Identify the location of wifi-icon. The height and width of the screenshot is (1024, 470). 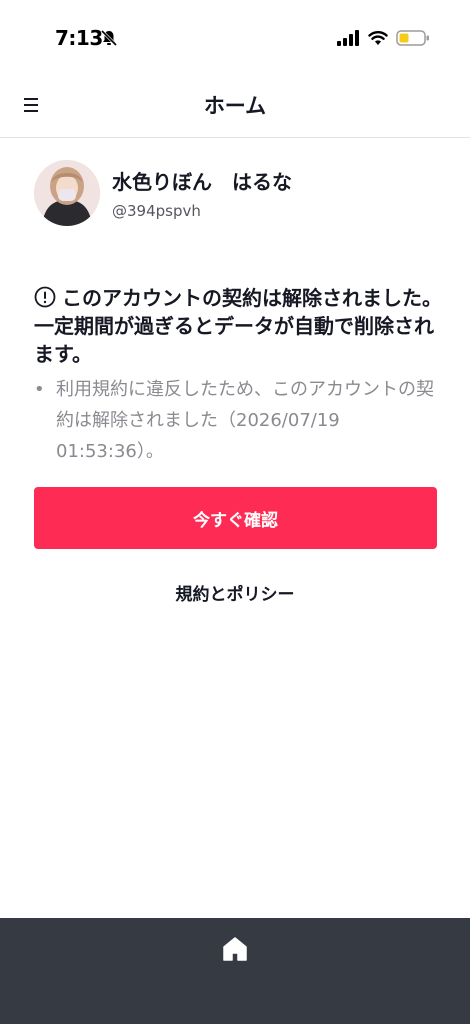
(378, 38).